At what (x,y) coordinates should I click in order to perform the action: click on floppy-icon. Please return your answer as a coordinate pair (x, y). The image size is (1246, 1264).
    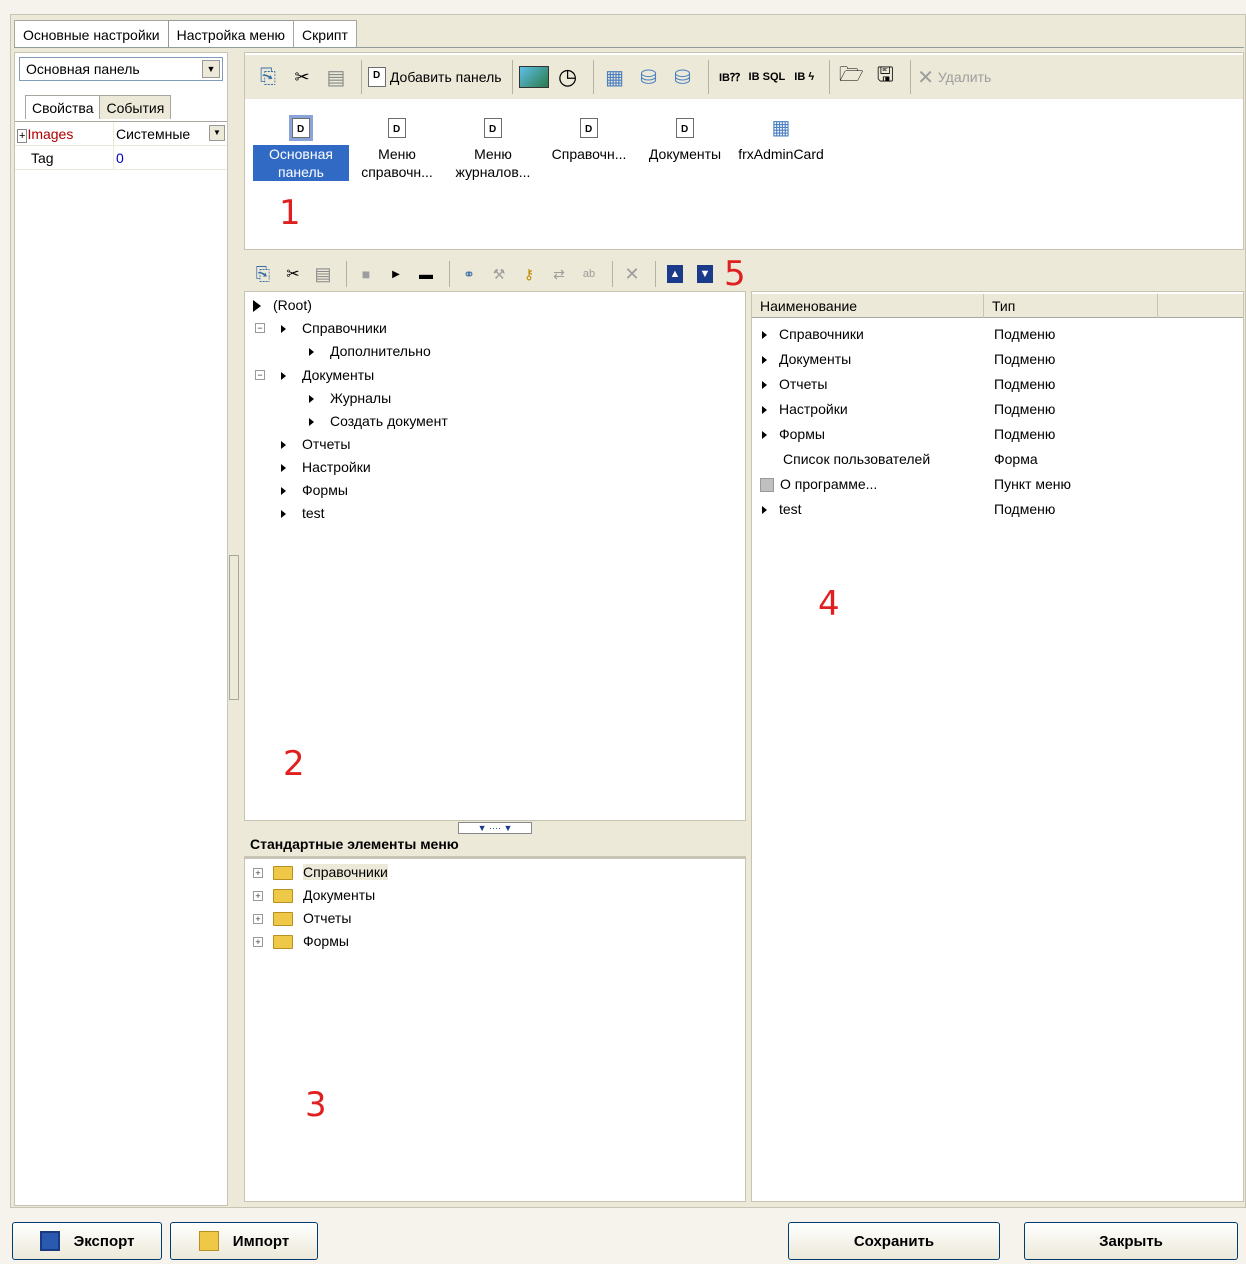
    Looking at the image, I should click on (49, 1241).